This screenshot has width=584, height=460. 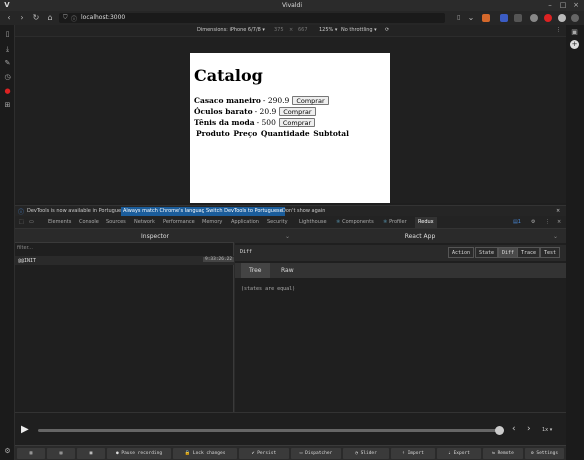 What do you see at coordinates (387, 30) in the screenshot?
I see `rotate-icon: ⟳` at bounding box center [387, 30].